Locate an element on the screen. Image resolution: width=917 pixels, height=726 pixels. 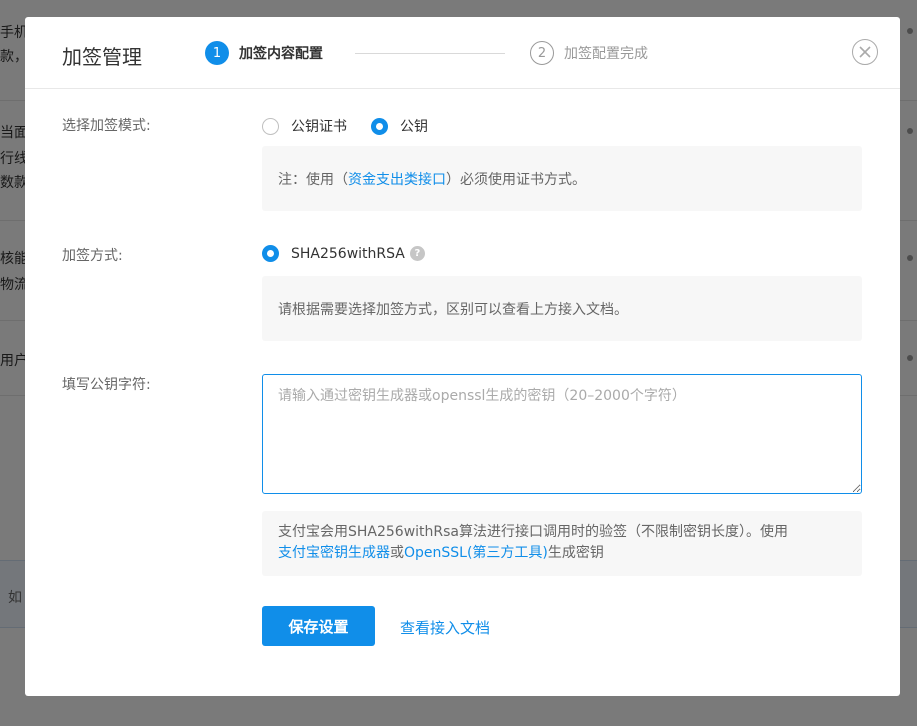
public-key-label: 填写公钥字符: is located at coordinates (106, 385).